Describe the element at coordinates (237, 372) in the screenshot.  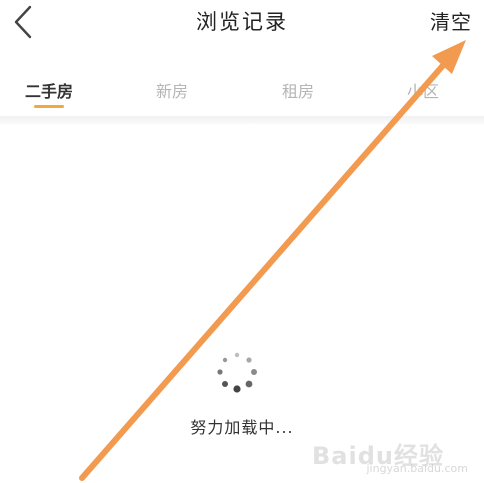
I see `loading-spinner-icon` at that location.